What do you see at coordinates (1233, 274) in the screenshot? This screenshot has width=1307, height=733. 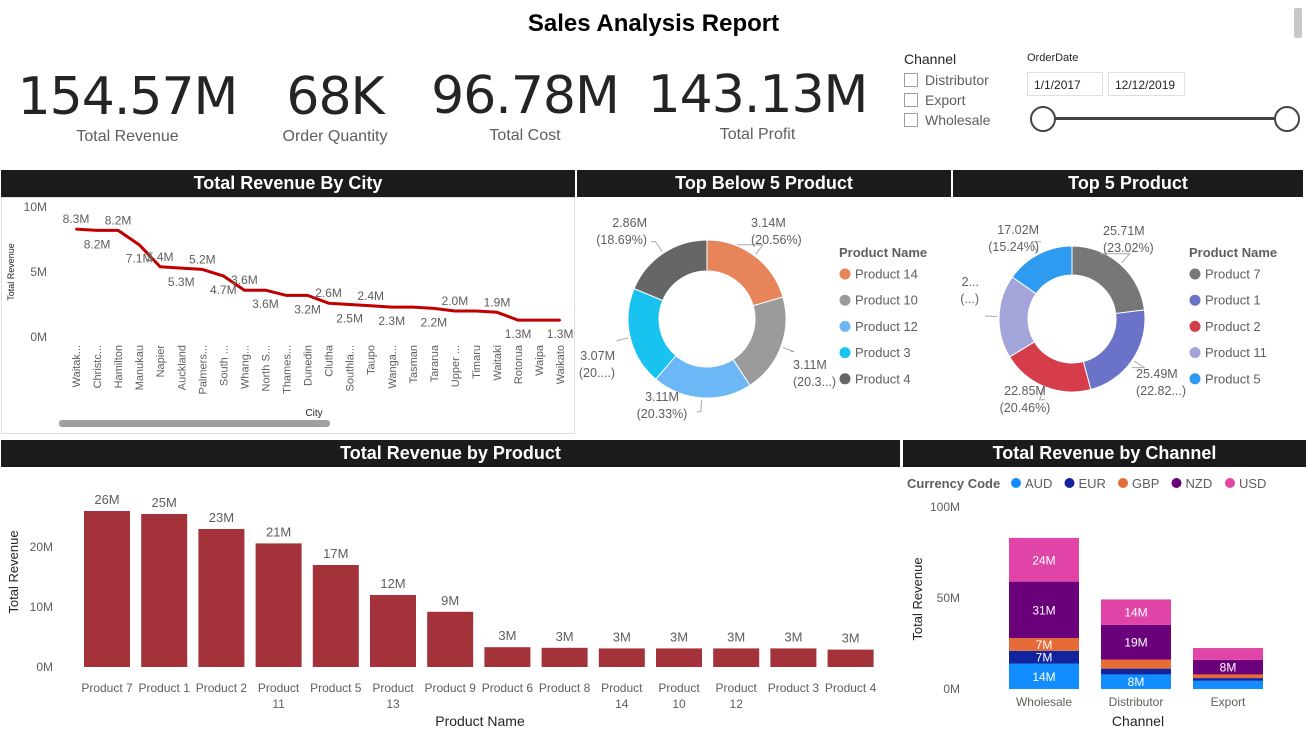 I see `legend-label: Product 7` at bounding box center [1233, 274].